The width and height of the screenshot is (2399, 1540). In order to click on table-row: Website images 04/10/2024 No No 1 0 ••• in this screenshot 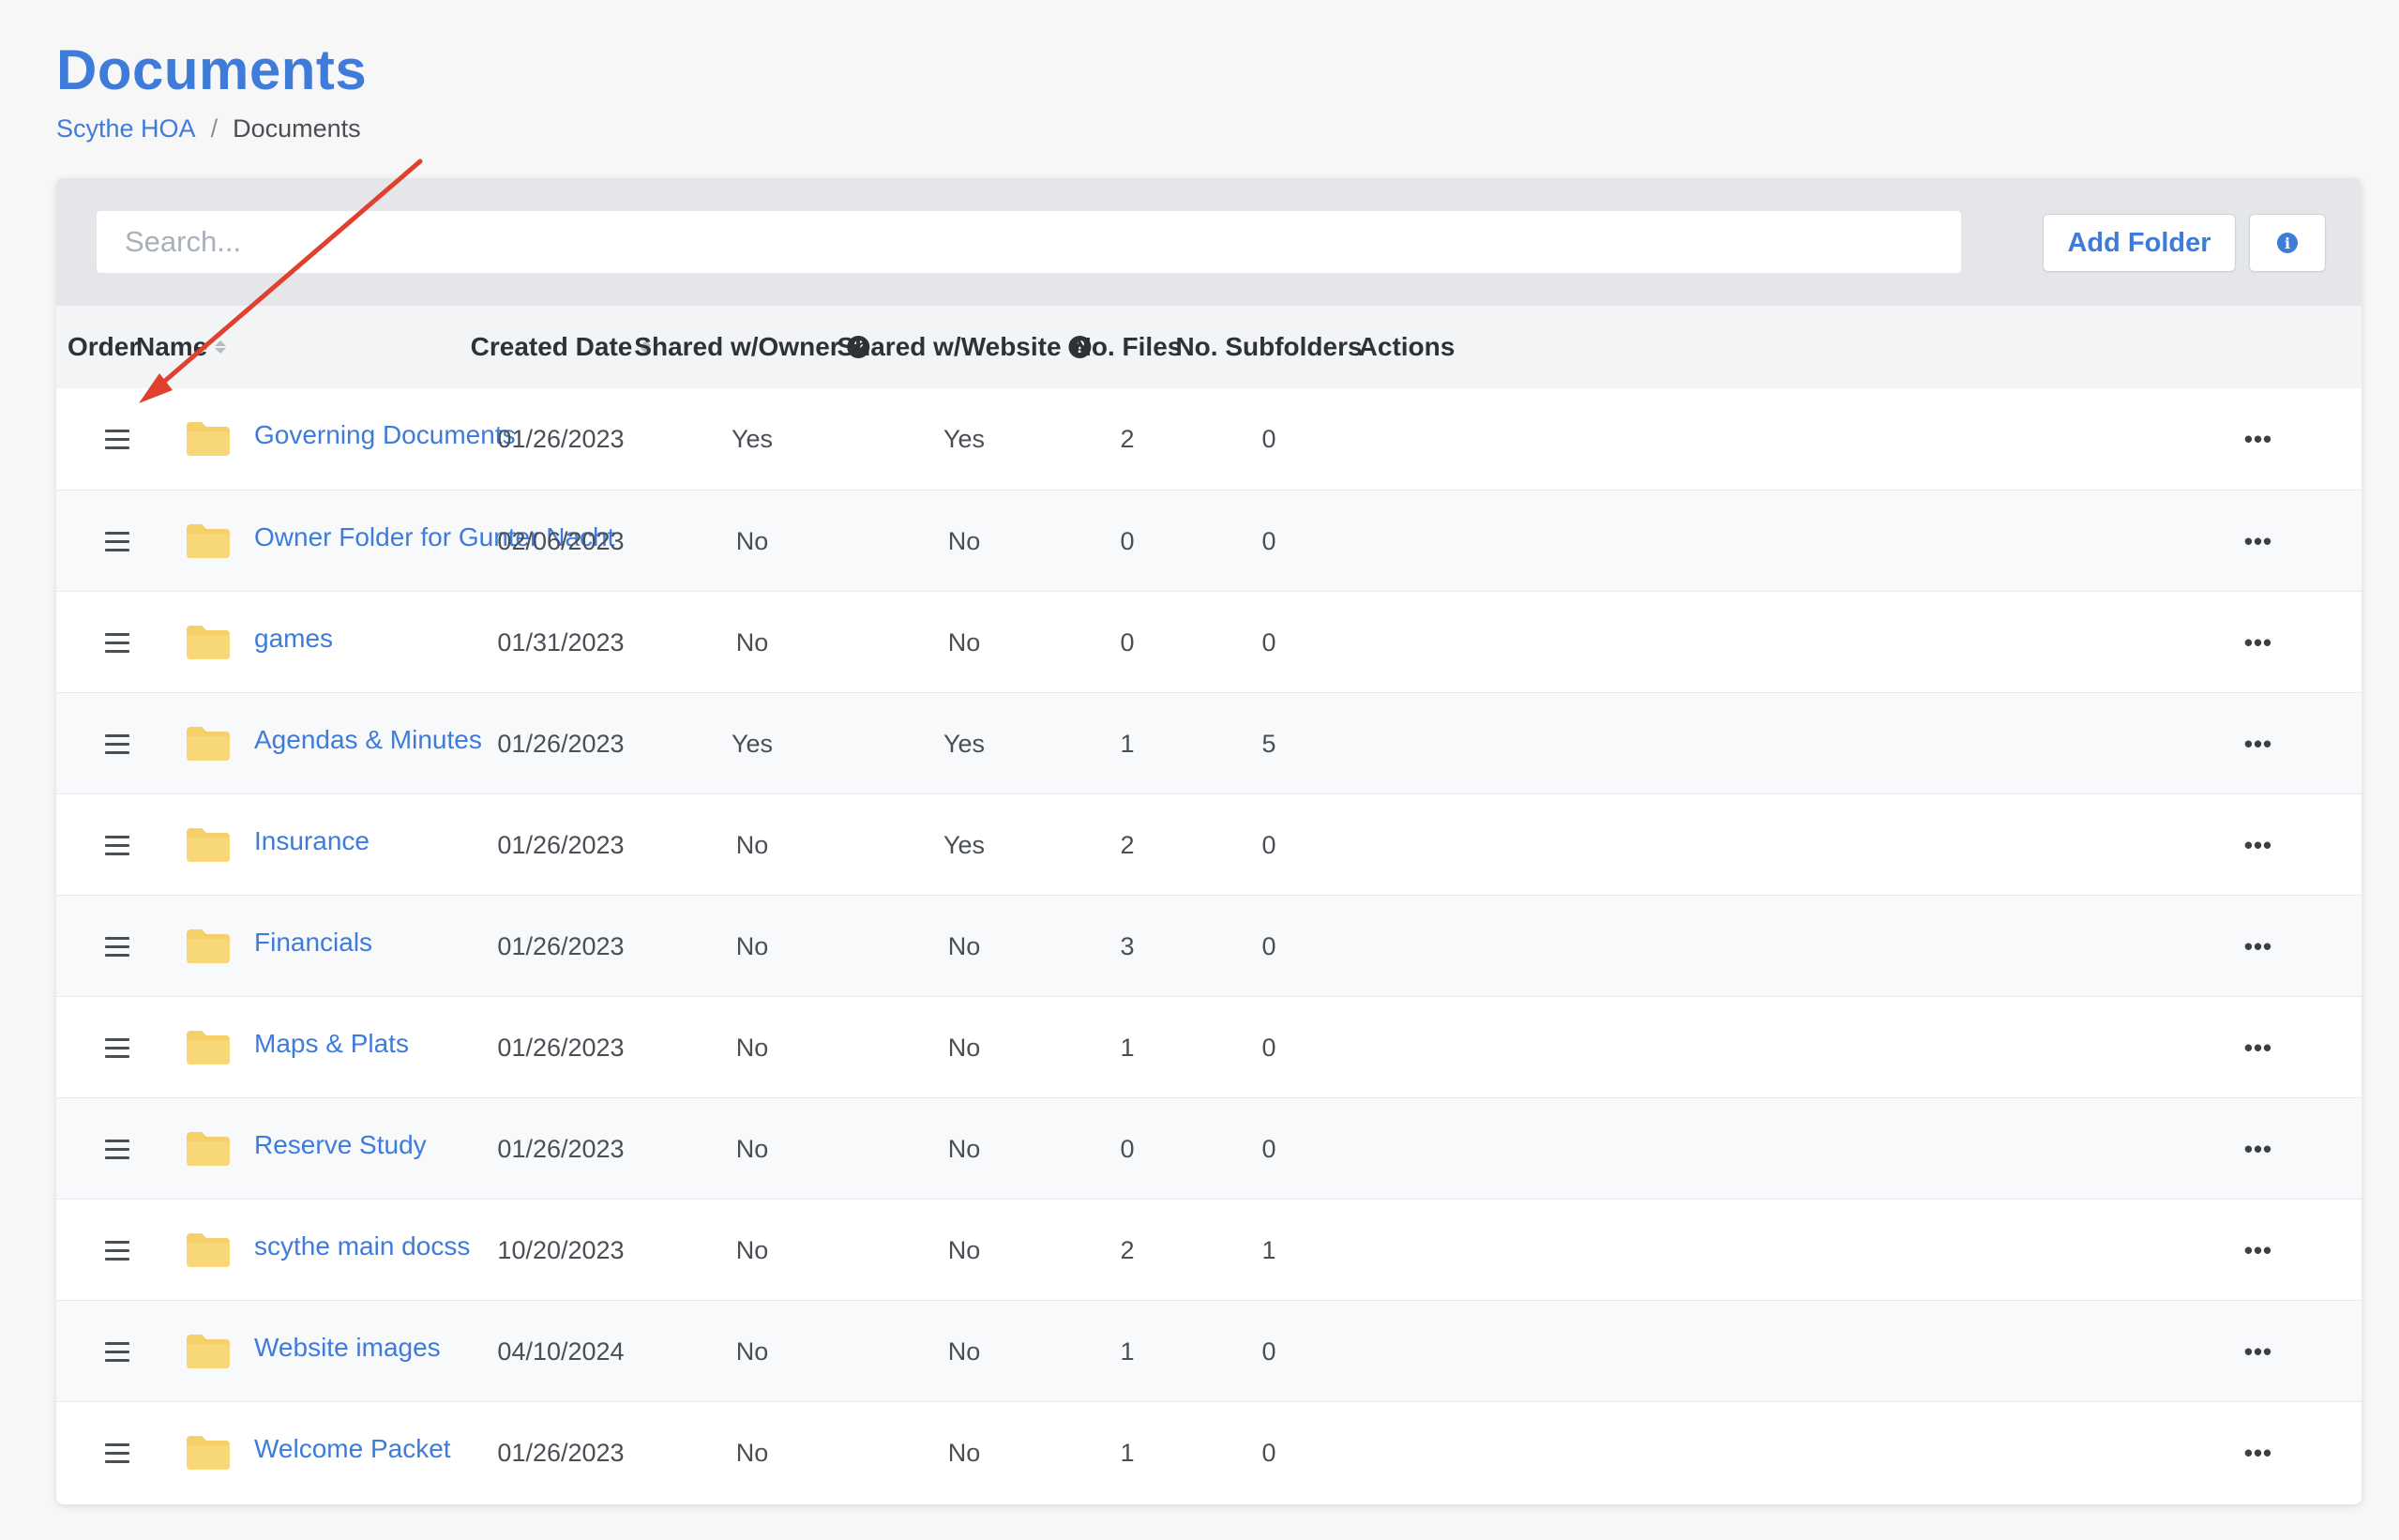, I will do `click(1209, 1350)`.